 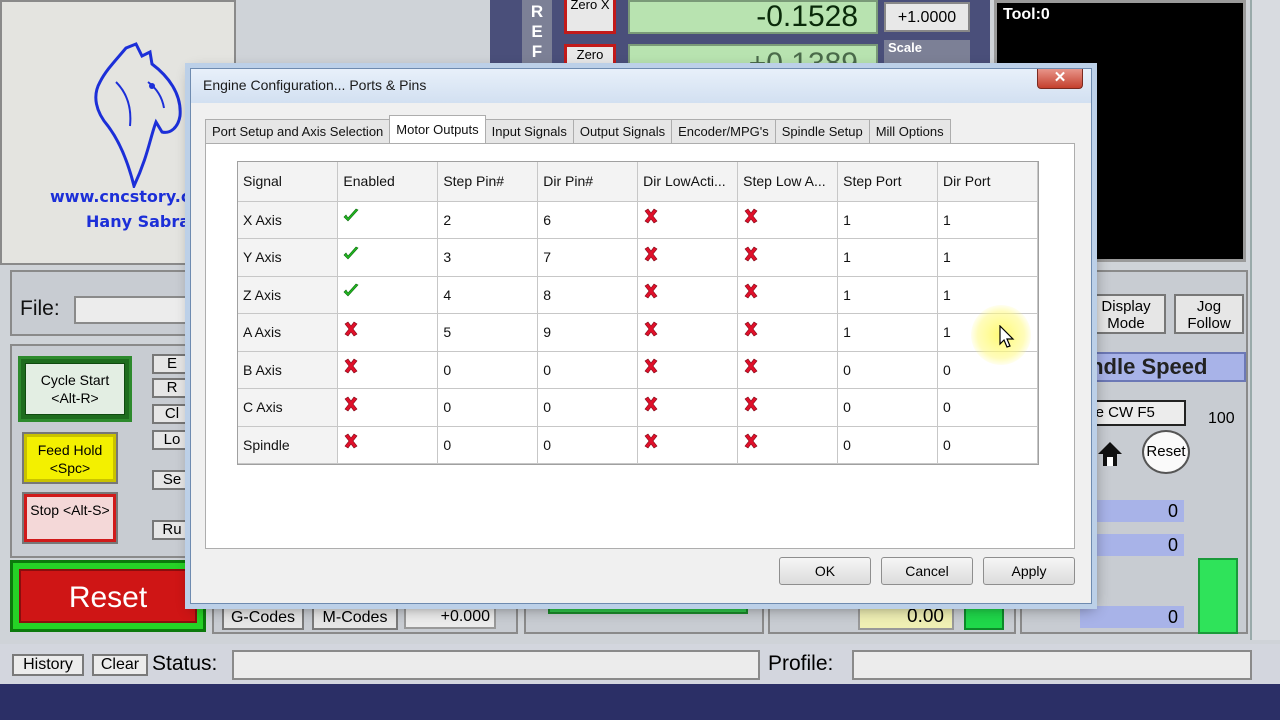 What do you see at coordinates (48, 665) in the screenshot?
I see `history-button: History` at bounding box center [48, 665].